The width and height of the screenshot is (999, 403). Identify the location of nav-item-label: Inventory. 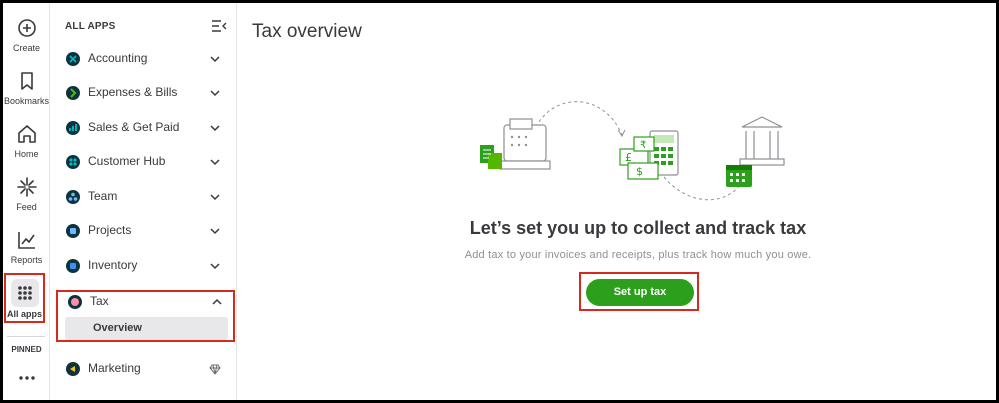
(113, 265).